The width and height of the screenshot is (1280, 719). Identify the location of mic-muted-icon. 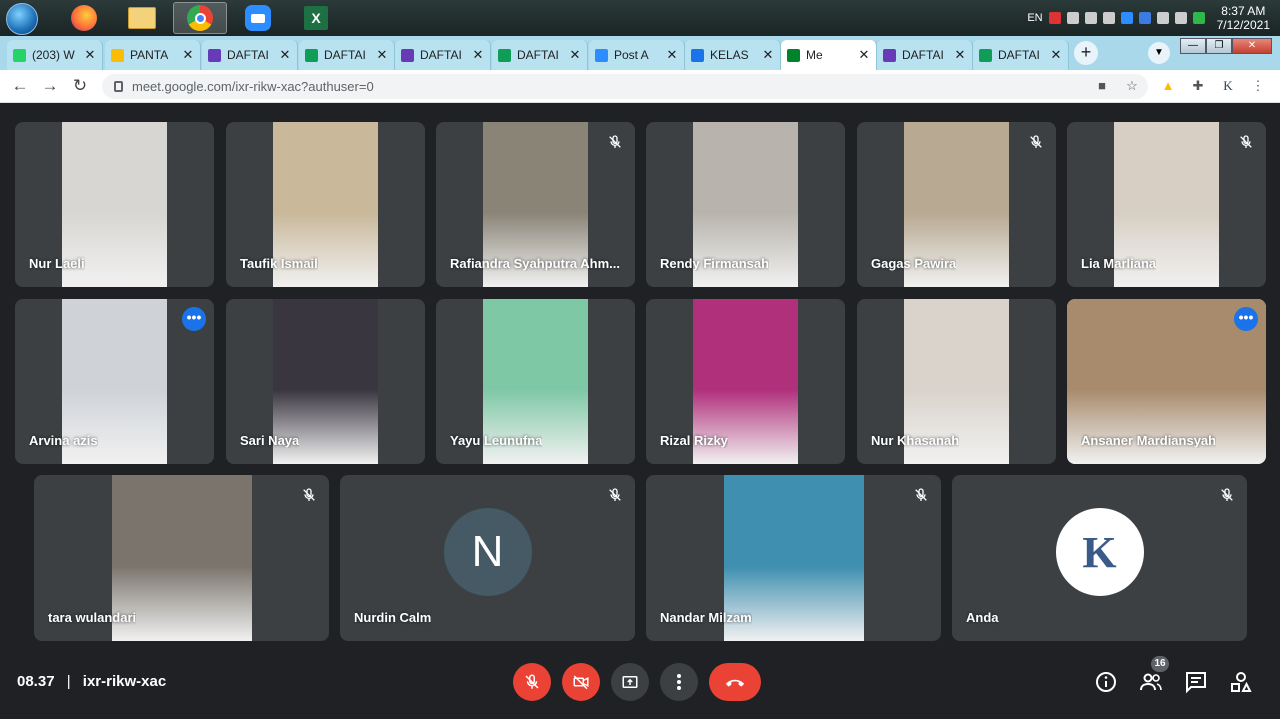
(615, 494).